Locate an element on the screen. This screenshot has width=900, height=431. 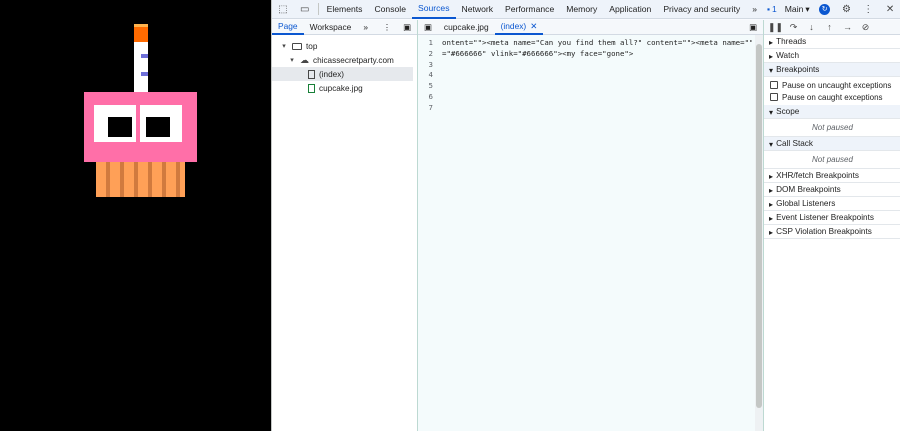
line-number: 4 is located at coordinates (430, 75).